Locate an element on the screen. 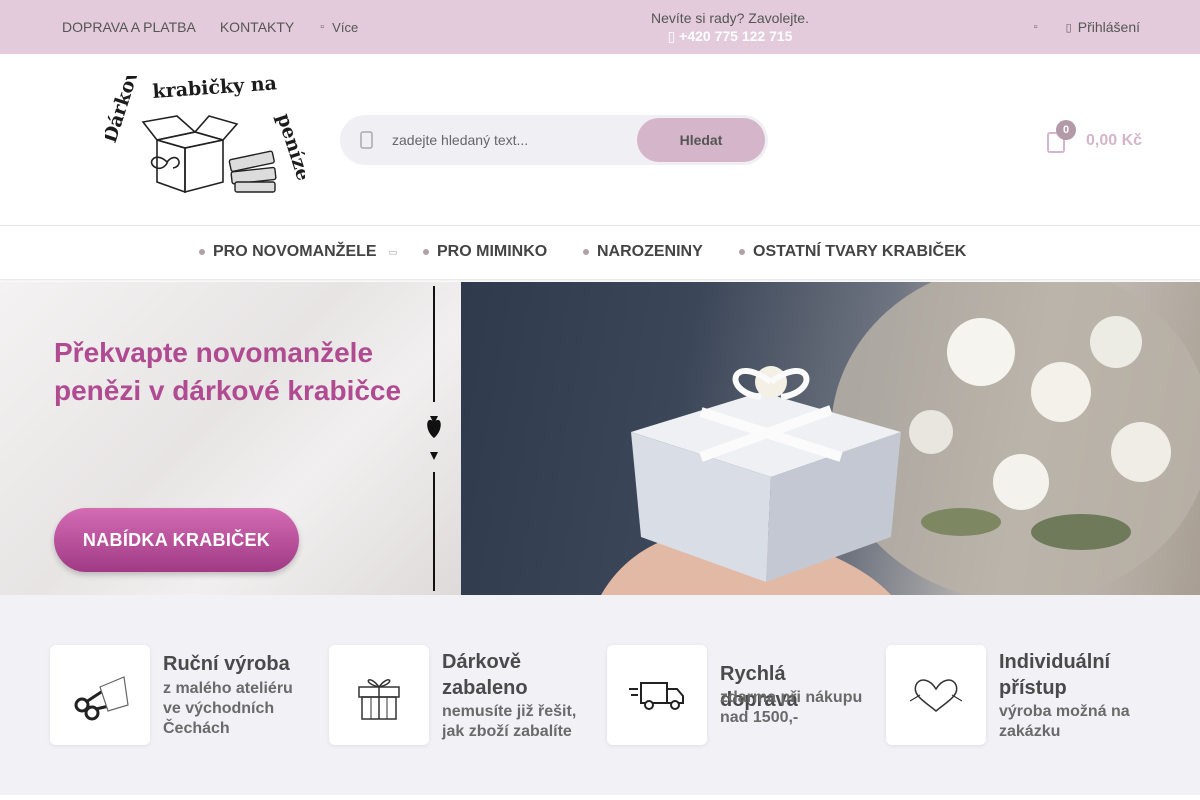 The height and width of the screenshot is (800, 1200). category-label: PRO MIMINKO is located at coordinates (492, 251).